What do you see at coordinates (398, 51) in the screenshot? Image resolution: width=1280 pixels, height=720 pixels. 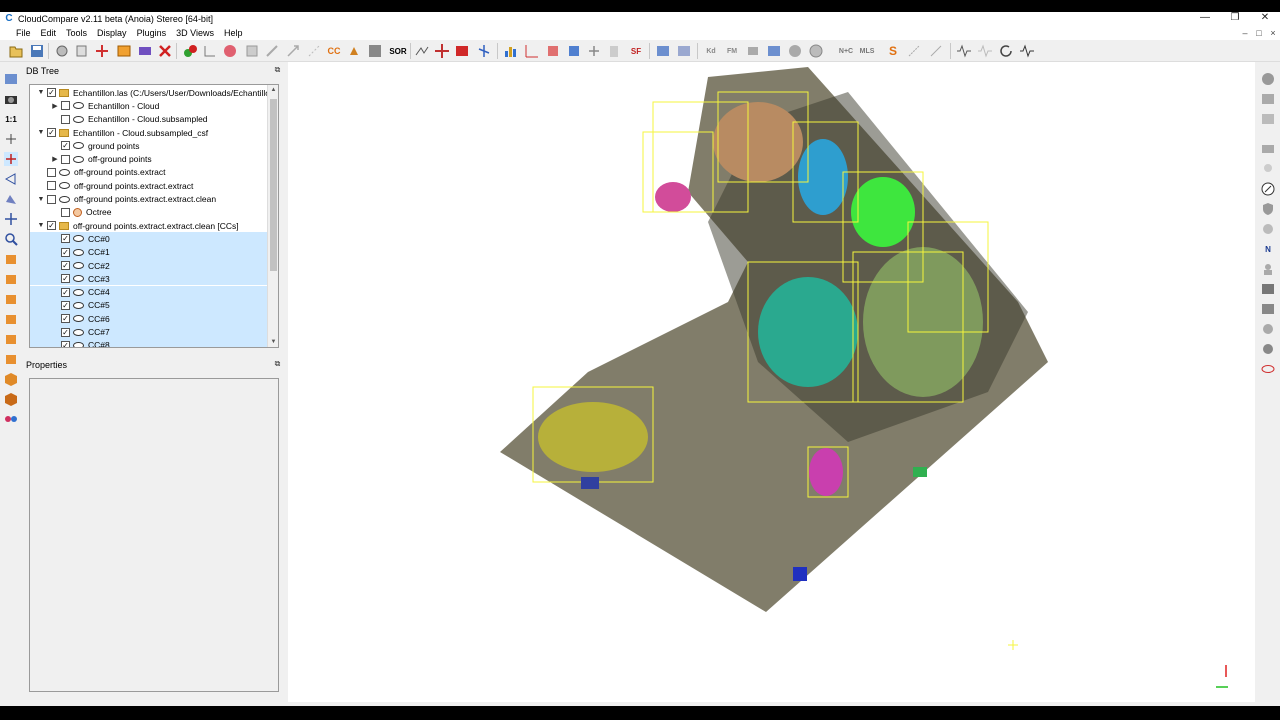 I see `sor-filter-button: SOR` at bounding box center [398, 51].